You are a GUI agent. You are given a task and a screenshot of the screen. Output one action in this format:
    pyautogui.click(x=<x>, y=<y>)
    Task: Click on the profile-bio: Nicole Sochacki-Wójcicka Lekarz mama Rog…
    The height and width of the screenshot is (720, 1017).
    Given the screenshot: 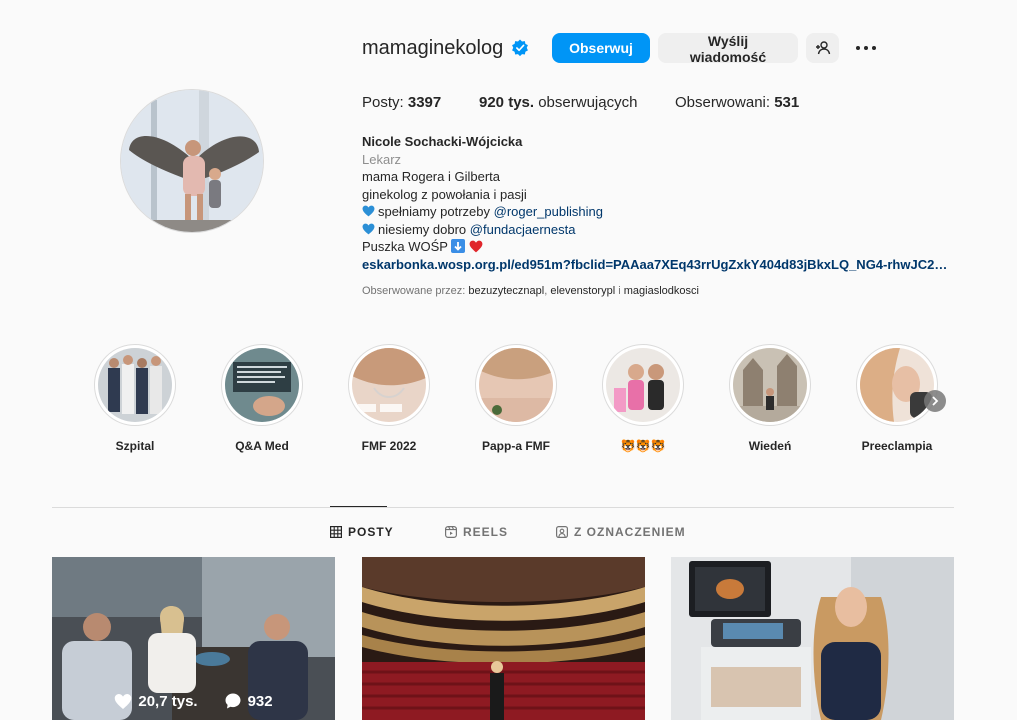 What is the action you would take?
    pyautogui.click(x=662, y=203)
    